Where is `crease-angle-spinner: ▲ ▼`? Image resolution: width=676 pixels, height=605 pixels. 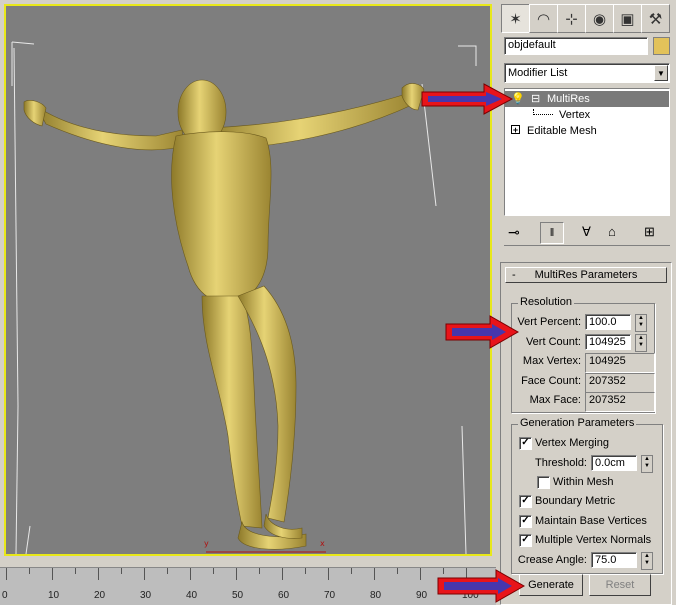
crease-angle-spinner: ▲ ▼ is located at coordinates (647, 561).